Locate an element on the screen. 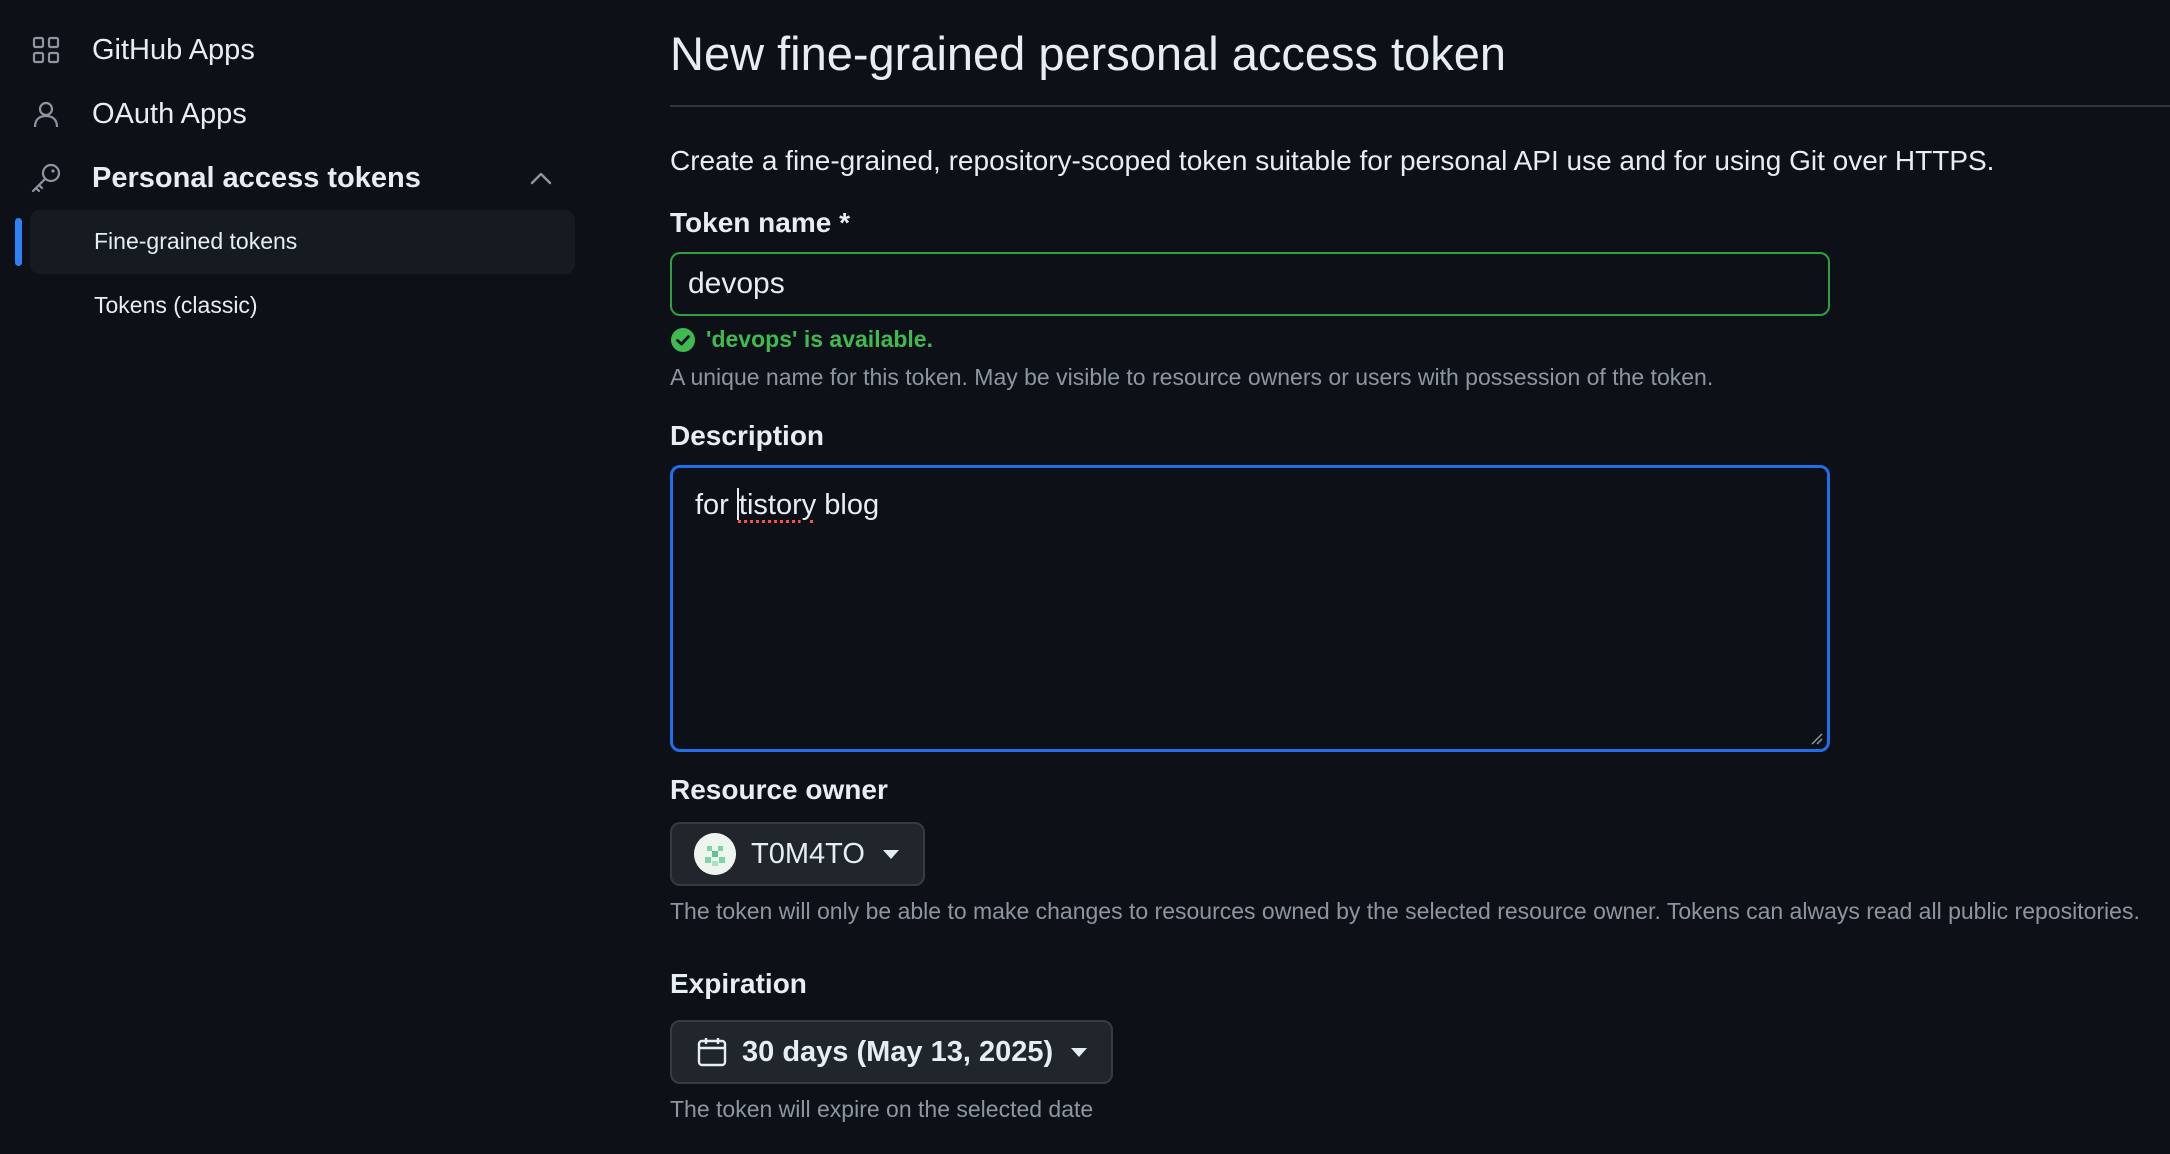  sidebar-item-github-apps: GitHub Apps is located at coordinates (142, 50).